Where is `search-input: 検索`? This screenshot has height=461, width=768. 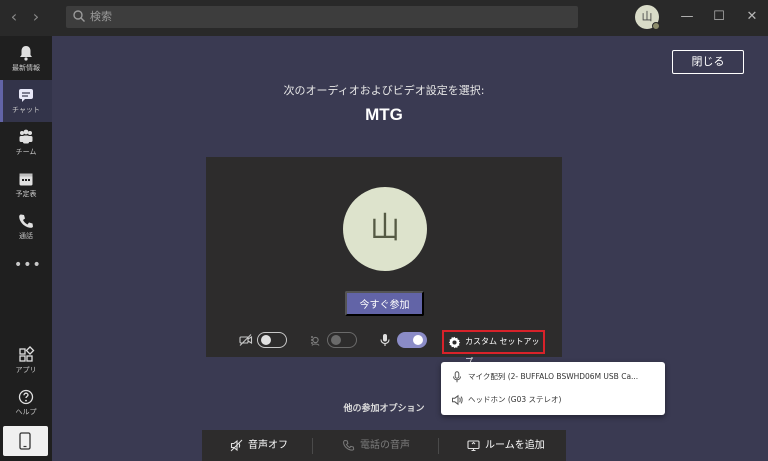 search-input: 検索 is located at coordinates (322, 17).